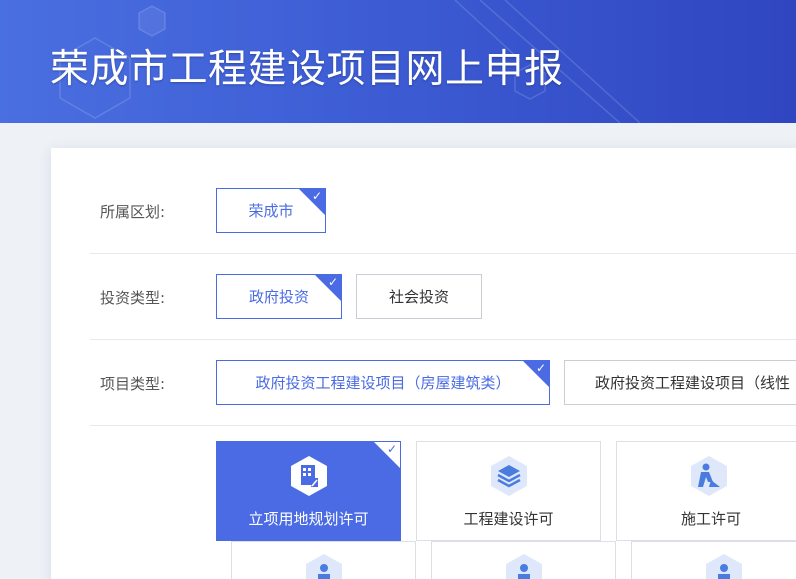  What do you see at coordinates (133, 298) in the screenshot?
I see `investment-type-label: 投资类型:` at bounding box center [133, 298].